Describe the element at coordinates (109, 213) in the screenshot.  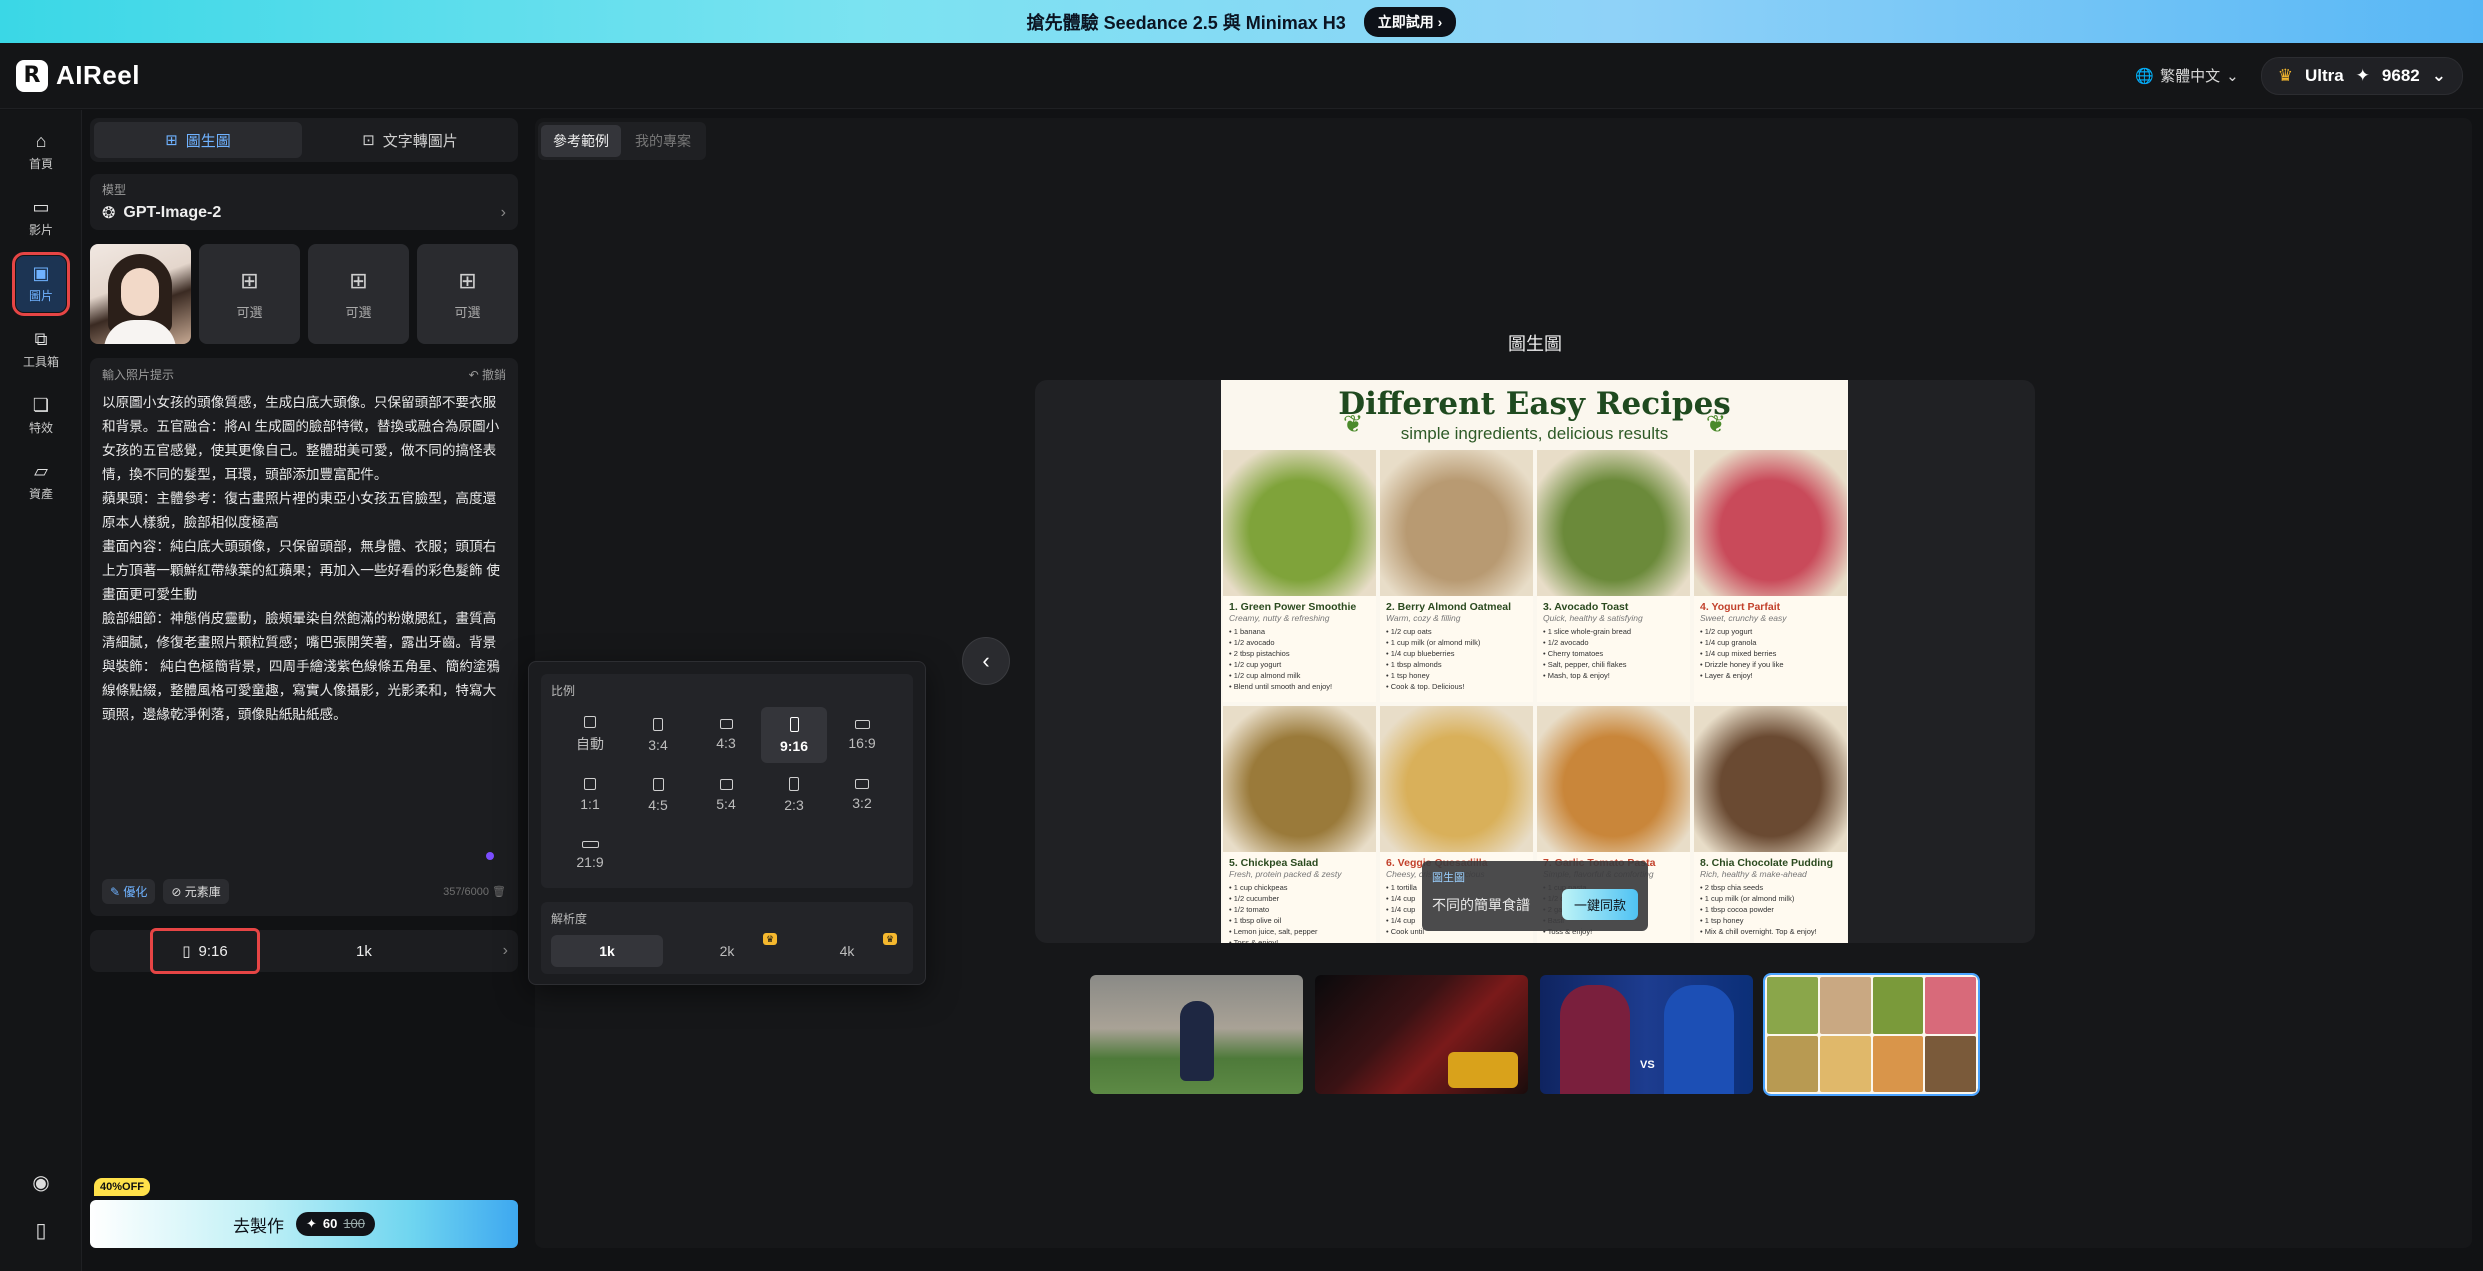
I see `openai-icon: ❂` at that location.